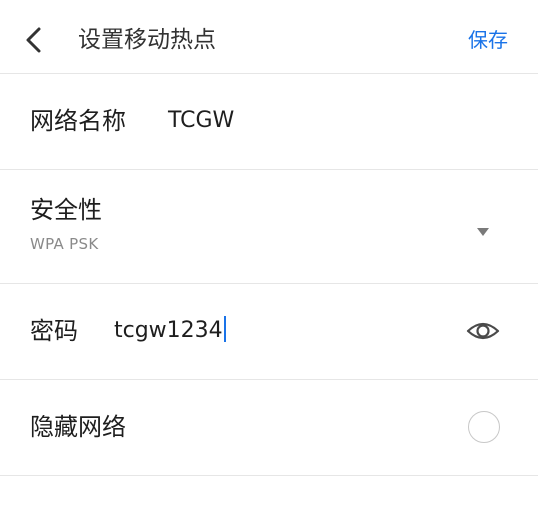 The image size is (538, 530). I want to click on password-text: tcgw1234, so click(168, 330).